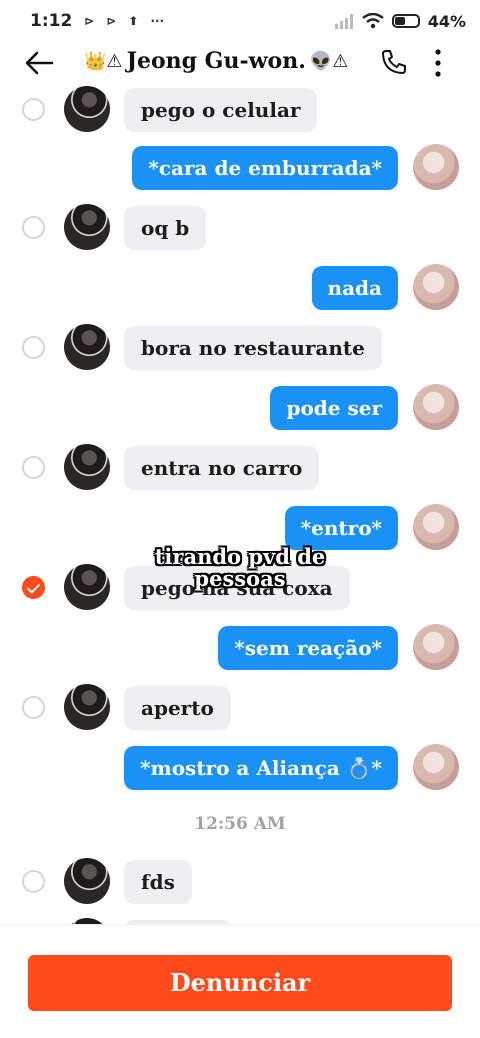  I want to click on upload-icon: ⬆, so click(133, 21).